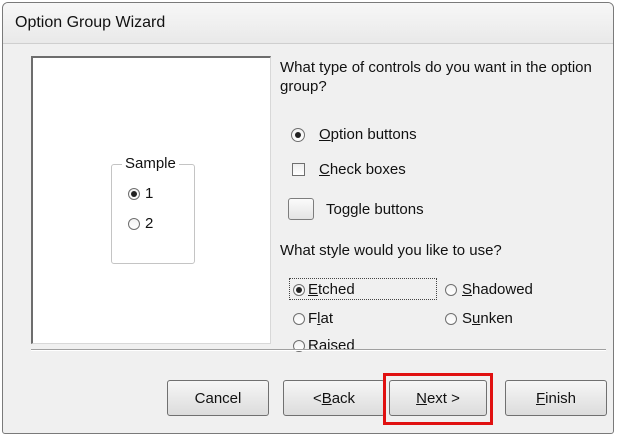  Describe the element at coordinates (218, 398) in the screenshot. I see `cancel-button: Cancel` at that location.